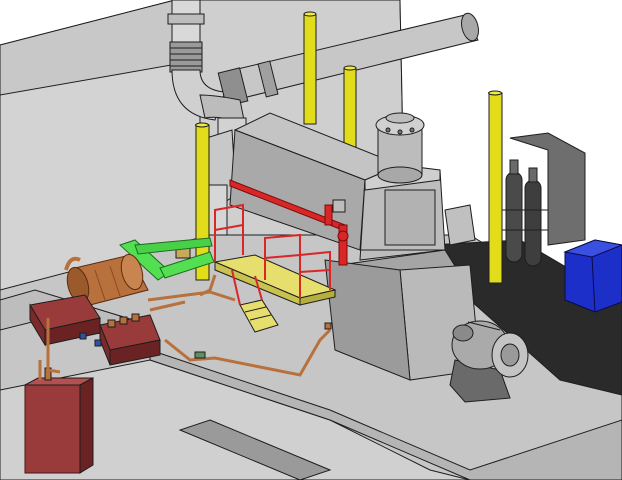 This screenshot has height=480, width=622. I want to click on control-box, so click(339, 206).